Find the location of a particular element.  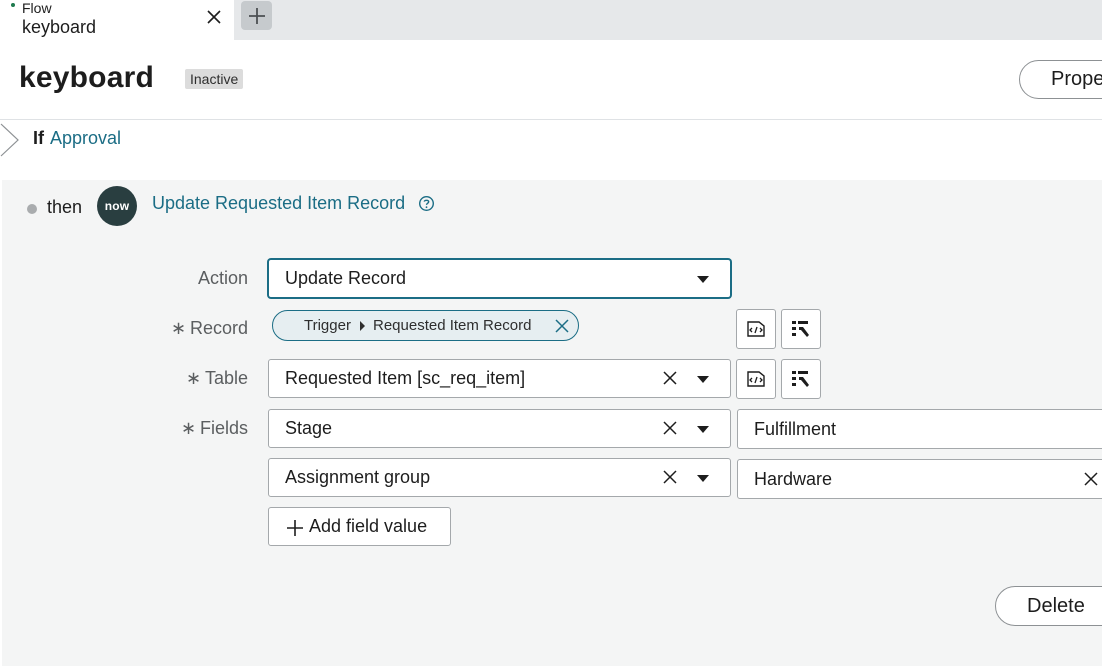

field-select: Stage is located at coordinates (499, 428).